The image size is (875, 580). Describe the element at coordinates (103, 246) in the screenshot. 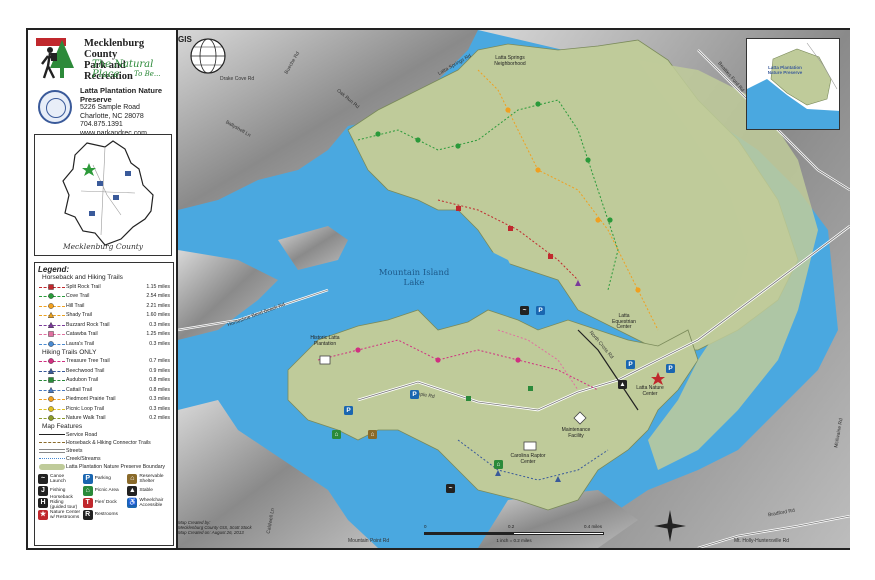

I see `county-map-label: Mecklenburg County` at that location.